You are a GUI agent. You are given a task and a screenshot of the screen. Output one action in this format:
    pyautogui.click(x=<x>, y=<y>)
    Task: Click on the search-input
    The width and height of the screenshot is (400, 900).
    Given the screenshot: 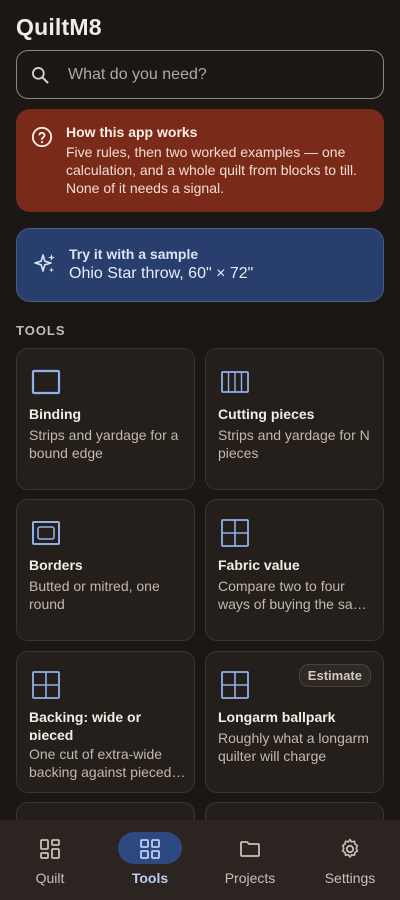 What is the action you would take?
    pyautogui.click(x=208, y=74)
    